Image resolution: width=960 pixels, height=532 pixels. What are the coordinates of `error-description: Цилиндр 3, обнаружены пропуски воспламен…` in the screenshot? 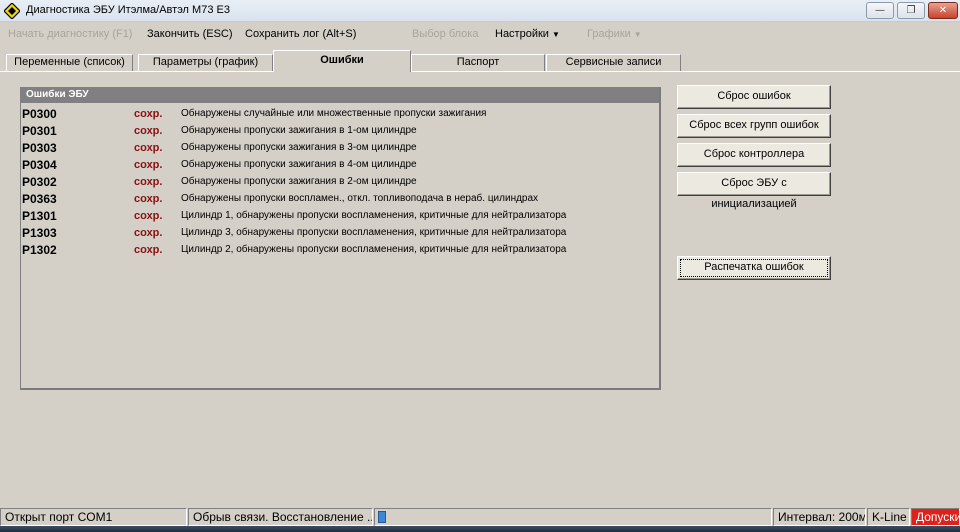 It's located at (374, 232).